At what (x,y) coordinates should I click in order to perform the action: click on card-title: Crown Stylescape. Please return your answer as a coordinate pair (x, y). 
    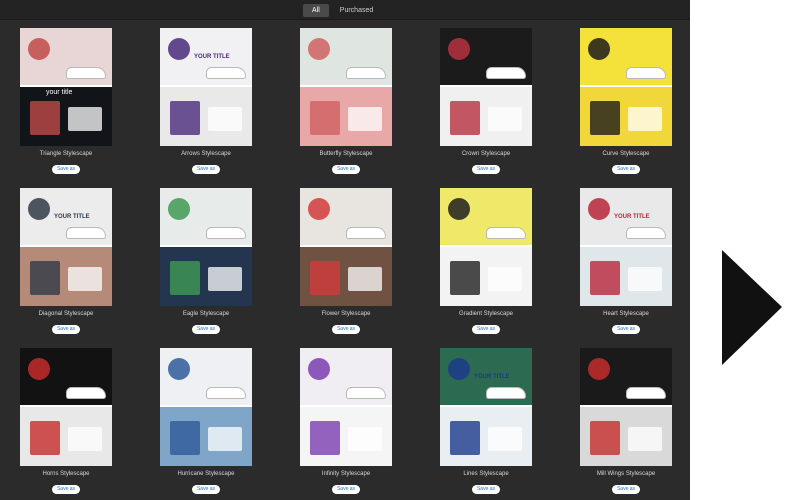
    Looking at the image, I should click on (486, 154).